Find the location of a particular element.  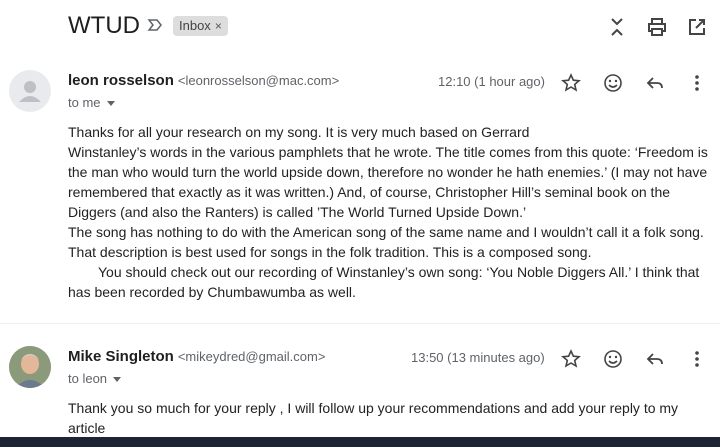

importance-marker-icon is located at coordinates (155, 27).